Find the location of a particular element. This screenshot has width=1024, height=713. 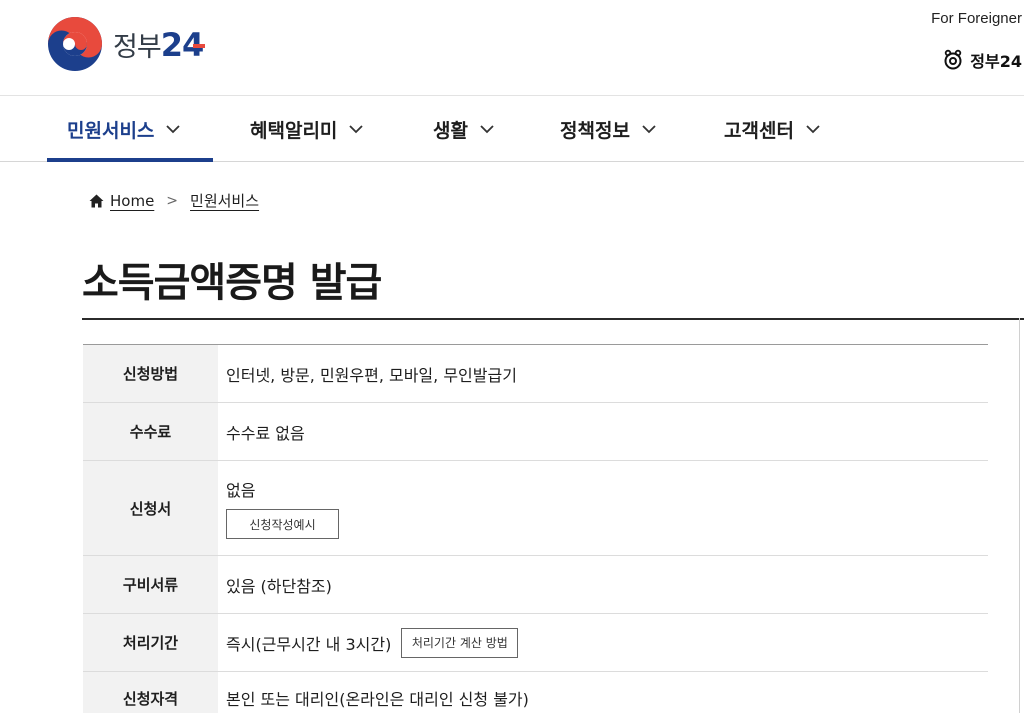

table-row: 신청서 없음 신청작성예시 is located at coordinates (535, 508).